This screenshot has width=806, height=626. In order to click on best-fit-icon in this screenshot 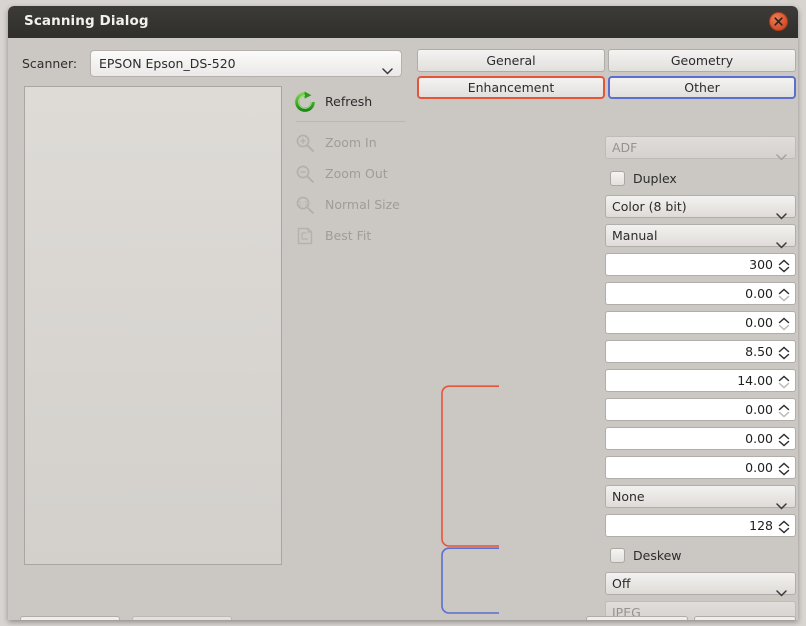, I will do `click(305, 236)`.